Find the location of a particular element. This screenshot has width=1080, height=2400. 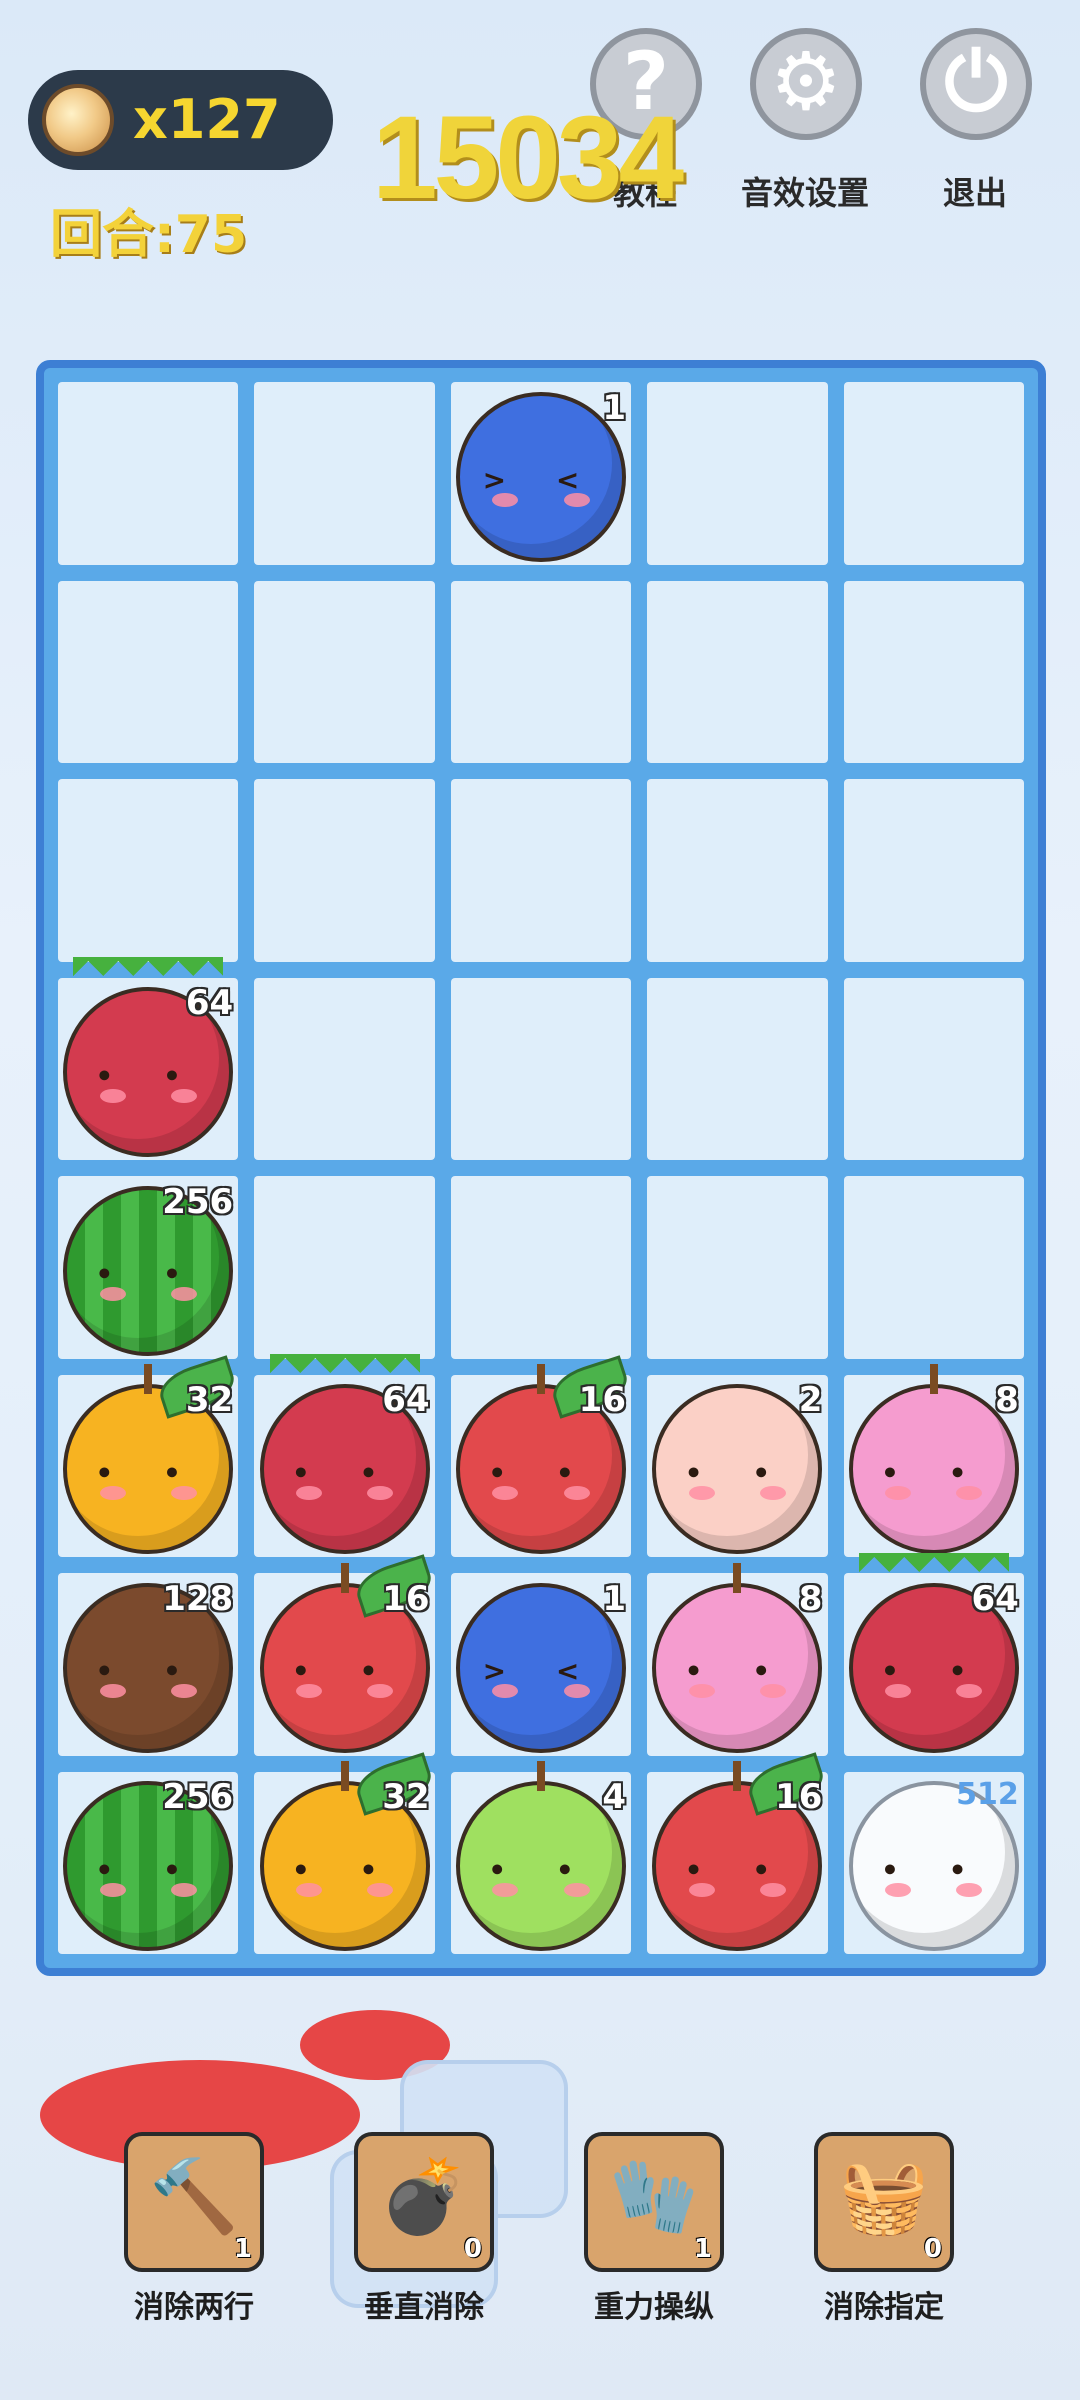

coin-icon is located at coordinates (78, 120).